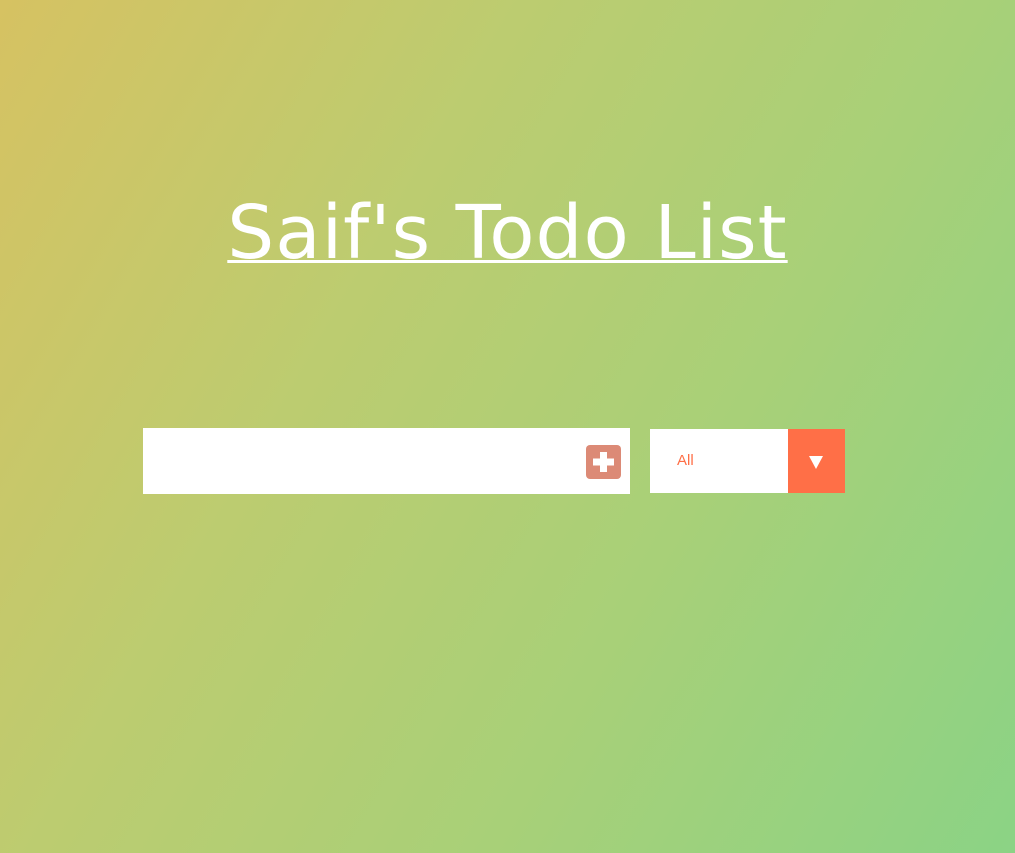 The height and width of the screenshot is (853, 1015). I want to click on caret-down-icon, so click(816, 462).